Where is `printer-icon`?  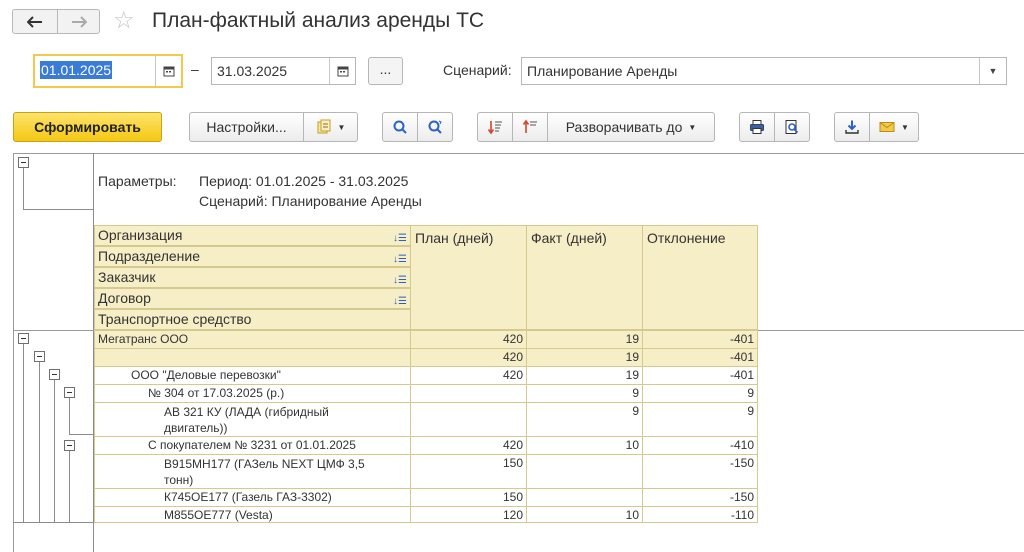
printer-icon is located at coordinates (757, 127).